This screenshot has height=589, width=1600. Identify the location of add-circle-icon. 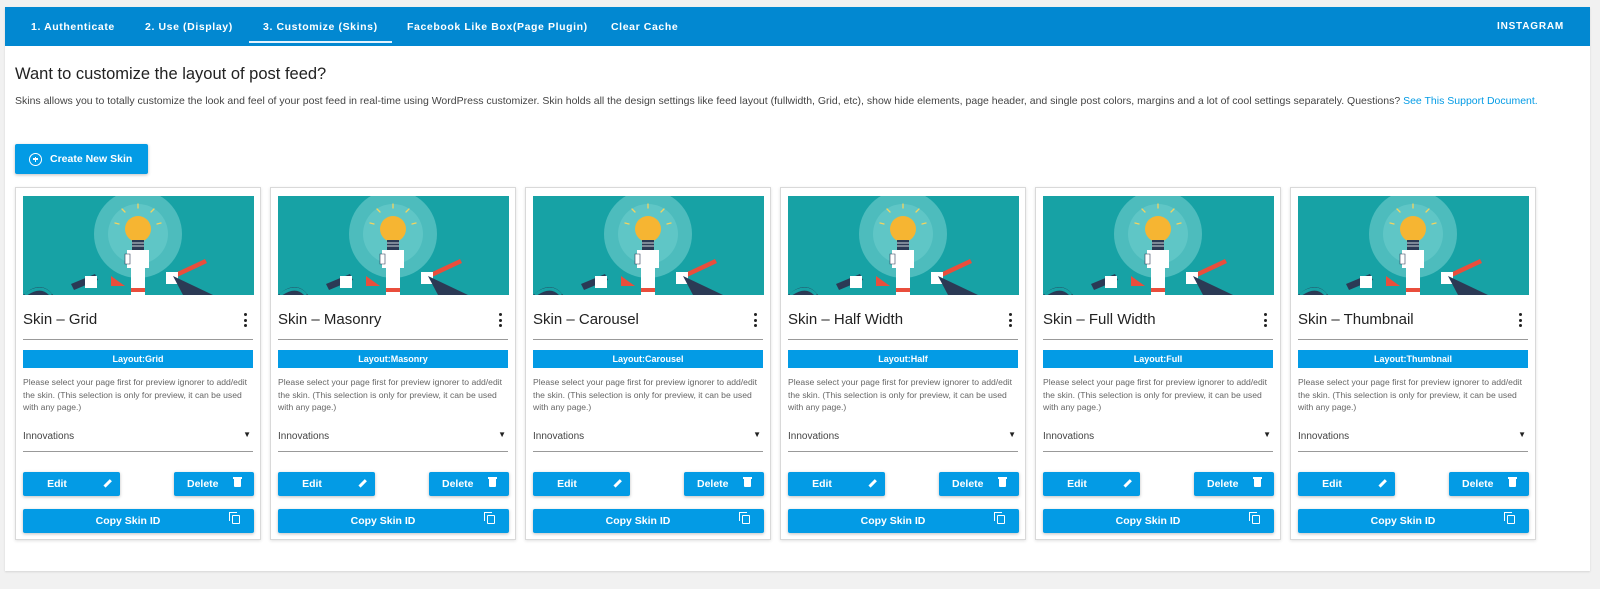
(35, 159).